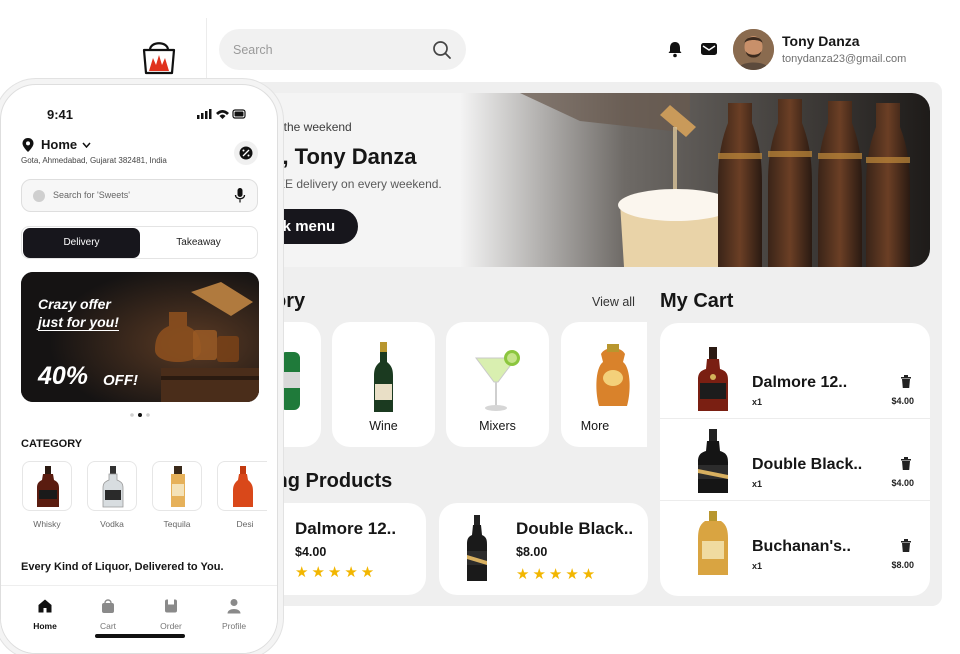 Image resolution: width=960 pixels, height=654 pixels. What do you see at coordinates (108, 626) in the screenshot?
I see `nav-label: Cart` at bounding box center [108, 626].